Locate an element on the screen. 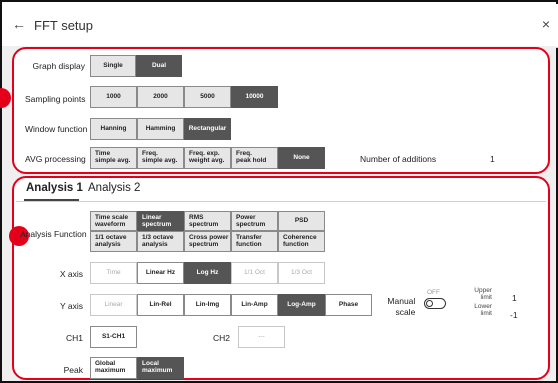  sampling-points-1000-button: 1000 is located at coordinates (113, 97).